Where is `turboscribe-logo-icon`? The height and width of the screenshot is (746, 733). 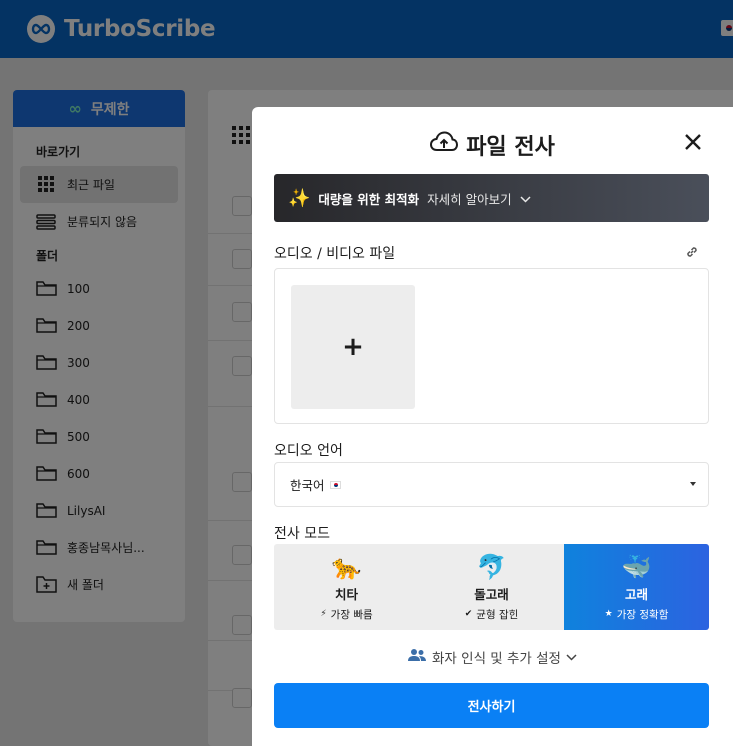
turboscribe-logo-icon is located at coordinates (41, 29).